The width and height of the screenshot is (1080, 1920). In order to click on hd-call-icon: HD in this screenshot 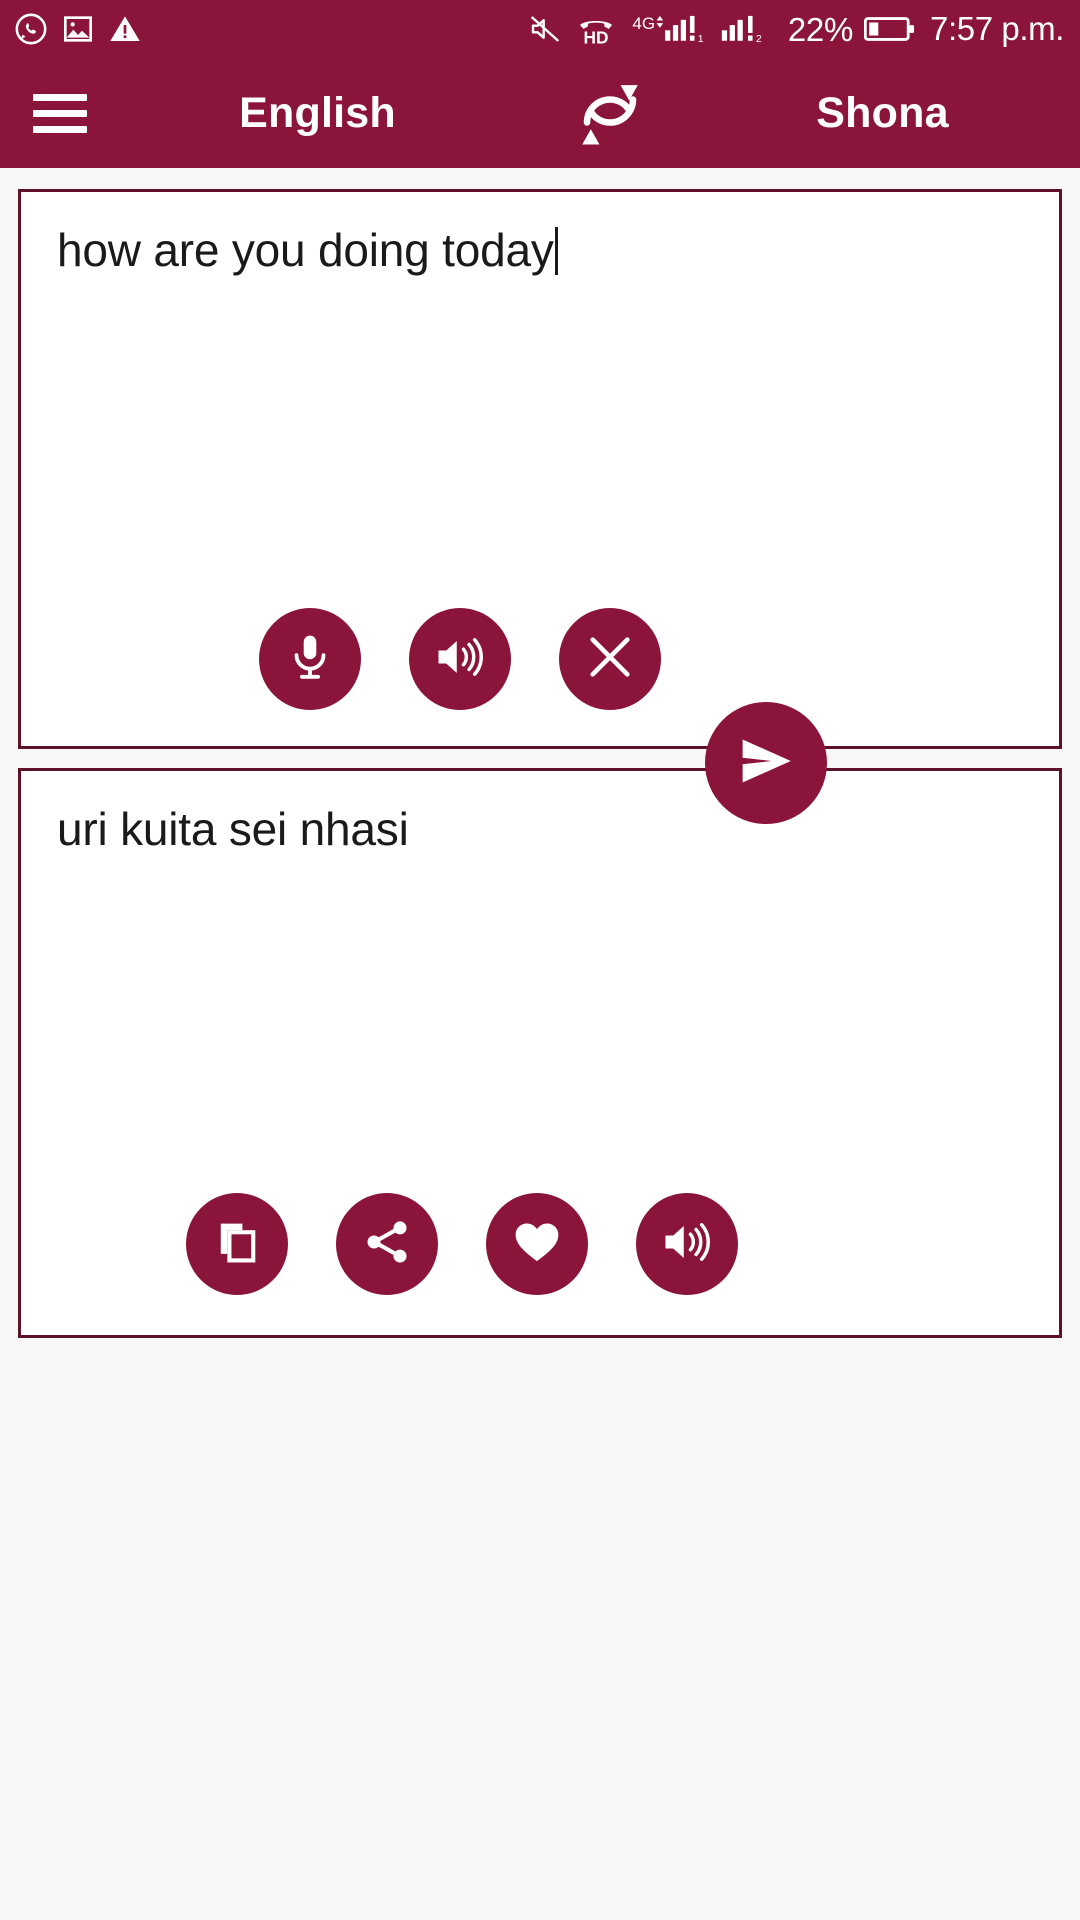, I will do `click(596, 29)`.